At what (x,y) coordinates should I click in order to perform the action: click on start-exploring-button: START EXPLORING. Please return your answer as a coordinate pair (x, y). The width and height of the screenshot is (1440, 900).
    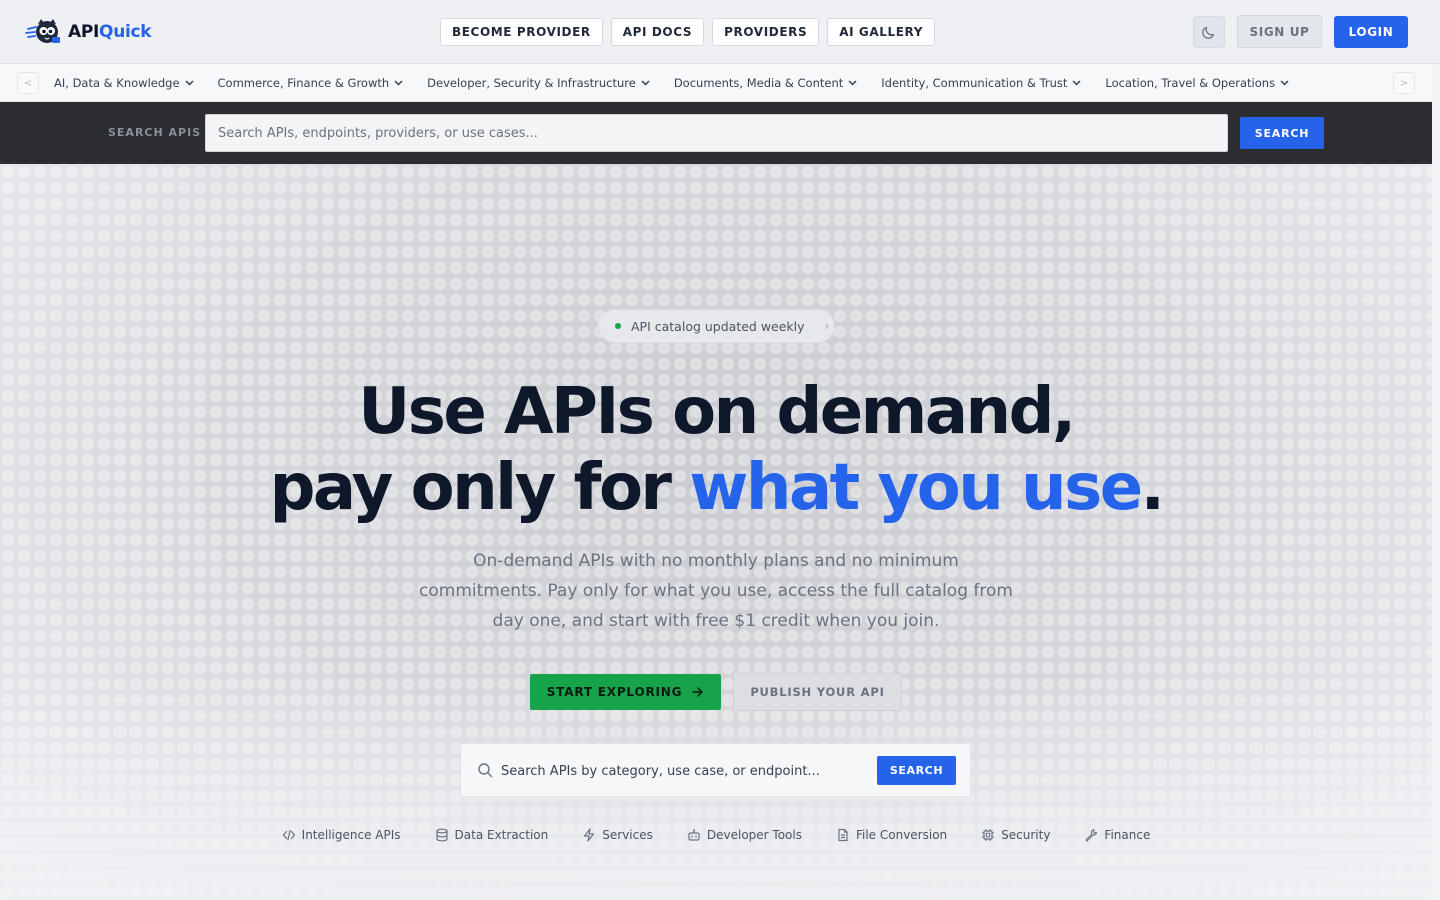
    Looking at the image, I should click on (625, 692).